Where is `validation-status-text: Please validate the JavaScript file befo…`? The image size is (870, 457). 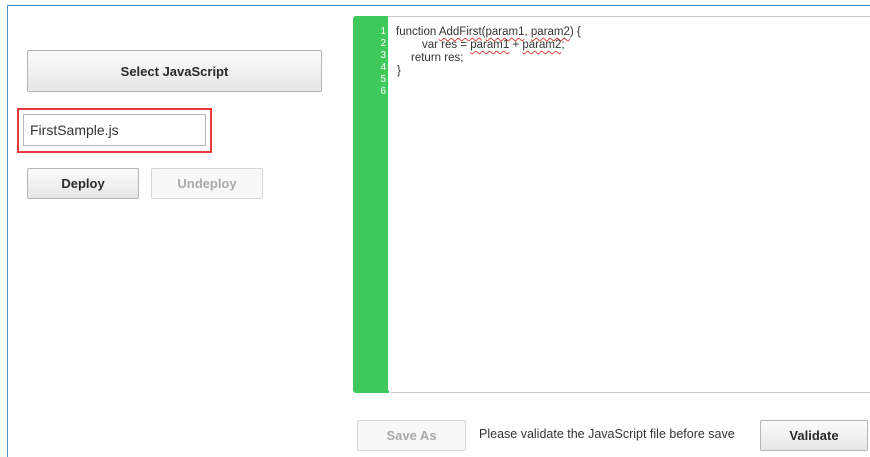
validation-status-text: Please validate the JavaScript file befo… is located at coordinates (607, 434).